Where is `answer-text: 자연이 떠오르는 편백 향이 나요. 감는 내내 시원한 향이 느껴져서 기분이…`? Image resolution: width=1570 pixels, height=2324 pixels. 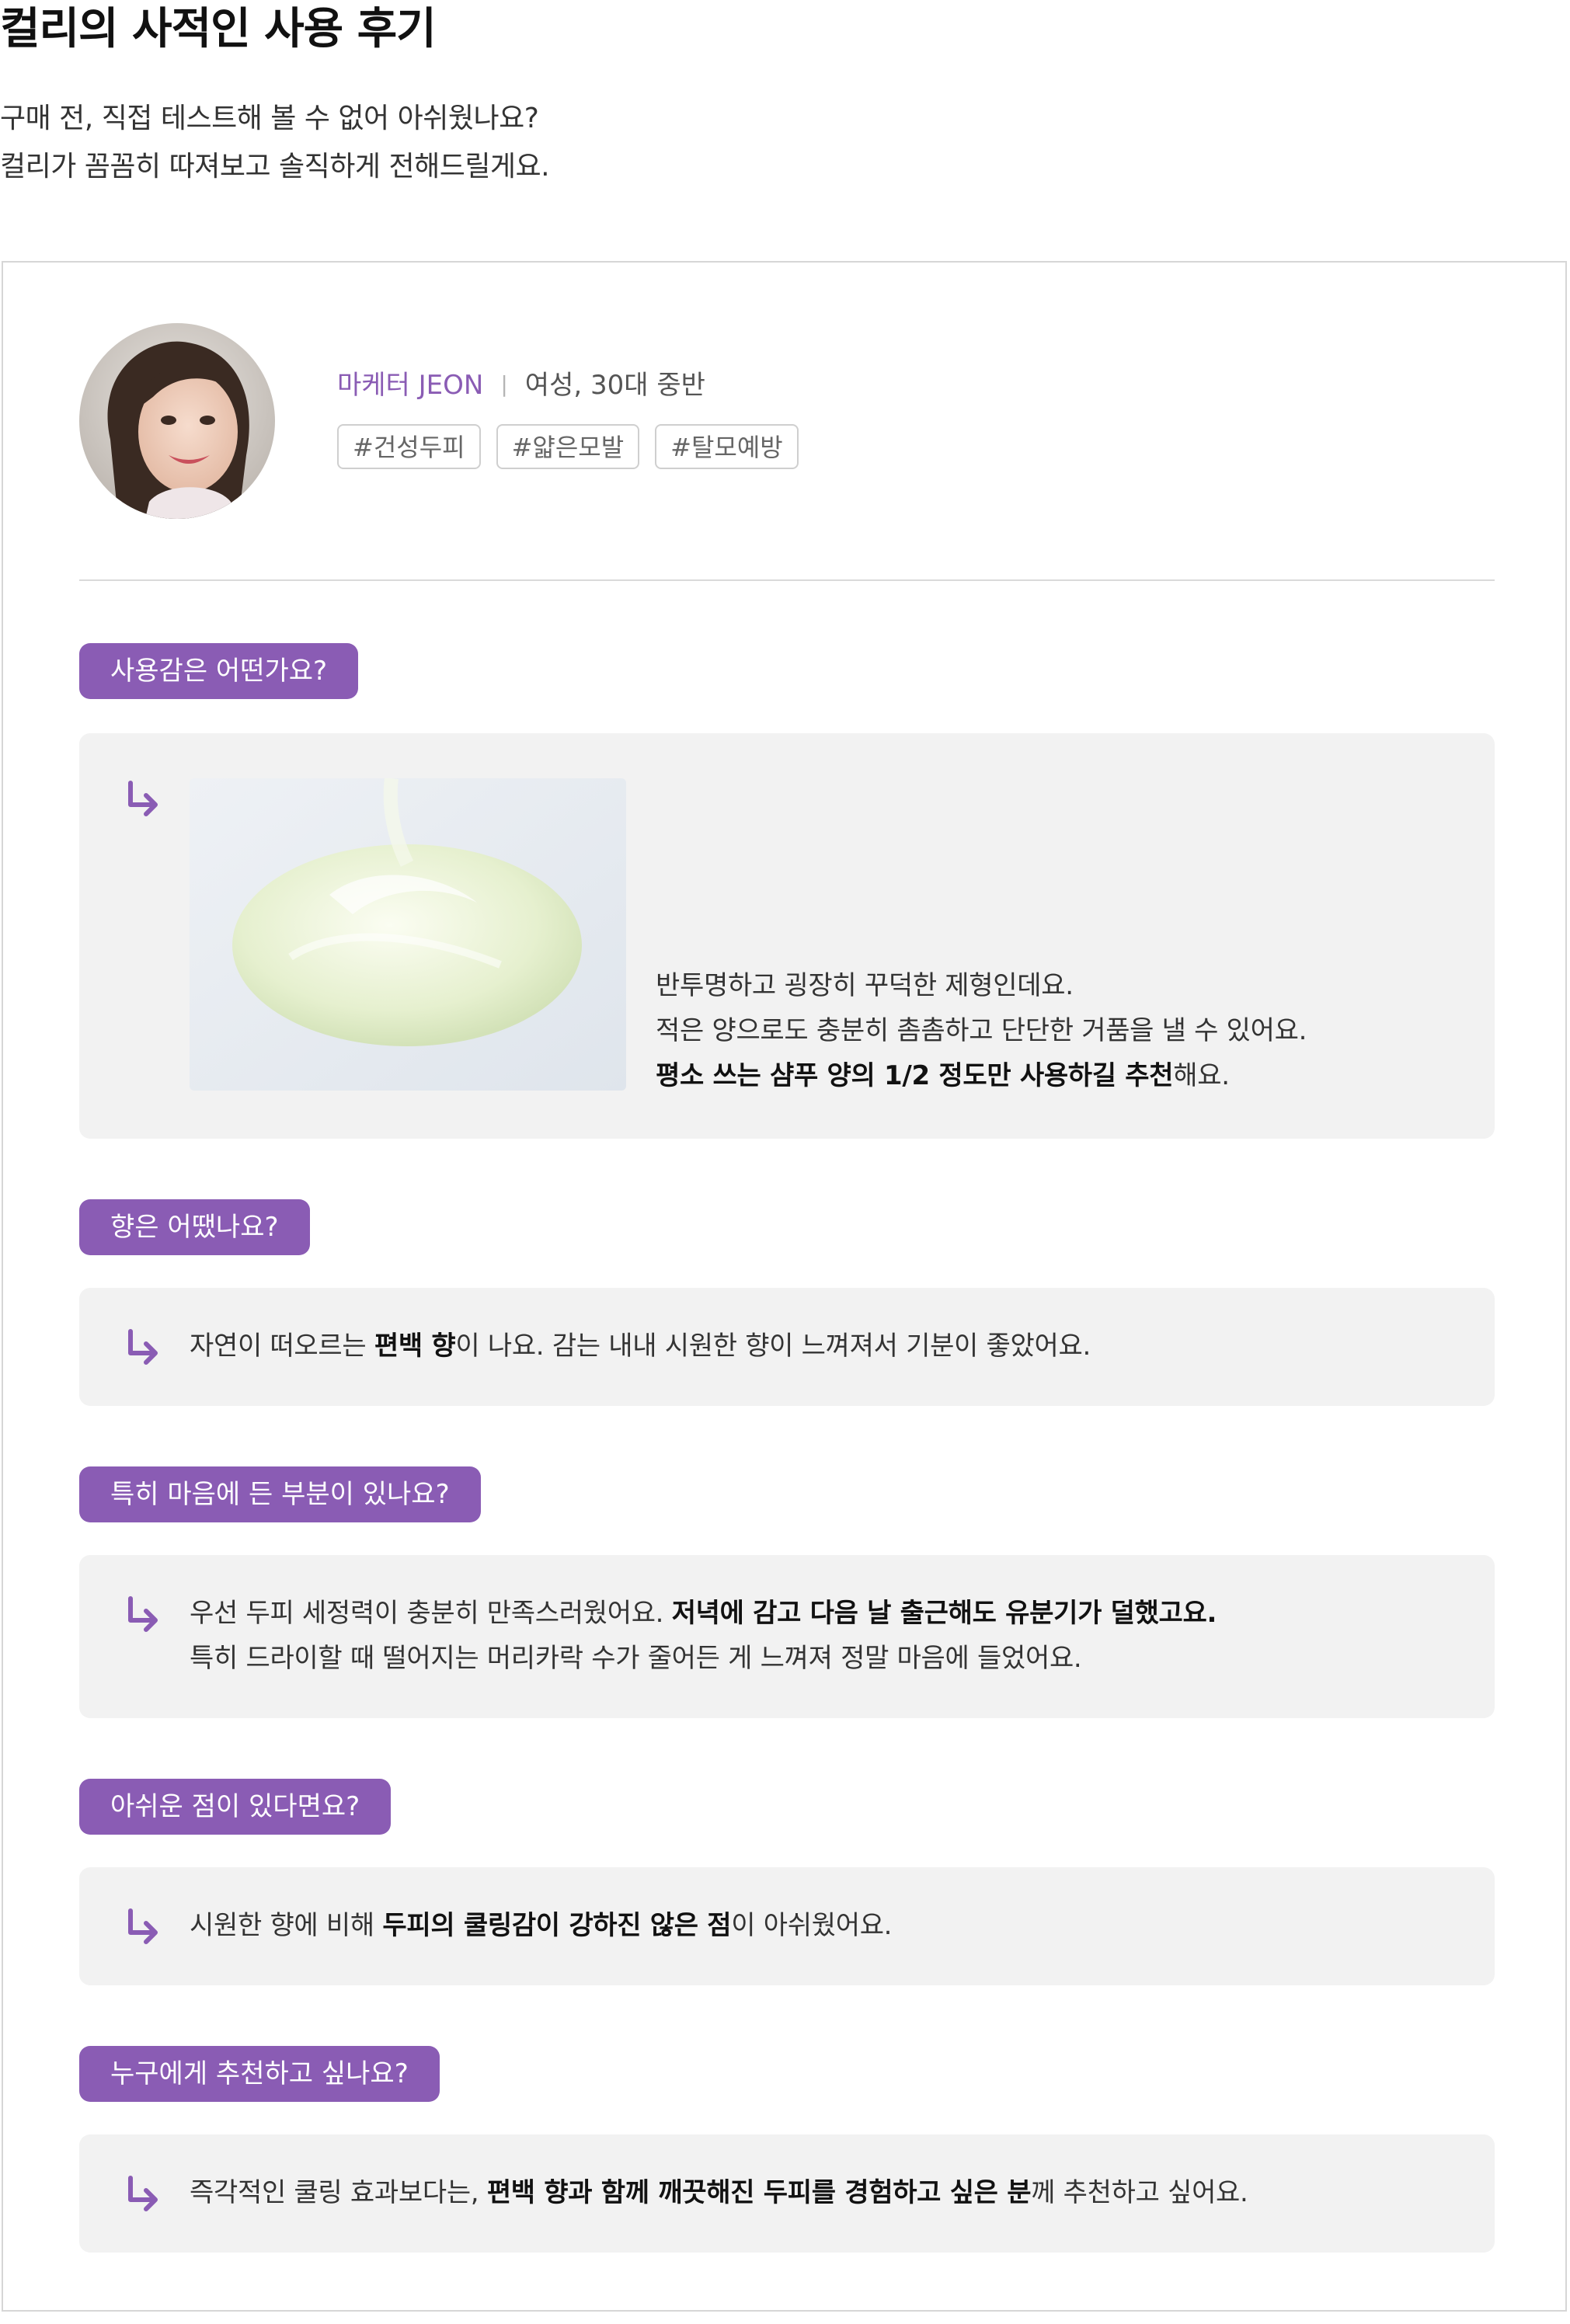 answer-text: 자연이 떠오르는 편백 향이 나요. 감는 내내 시원한 향이 느껴져서 기분이… is located at coordinates (640, 1346).